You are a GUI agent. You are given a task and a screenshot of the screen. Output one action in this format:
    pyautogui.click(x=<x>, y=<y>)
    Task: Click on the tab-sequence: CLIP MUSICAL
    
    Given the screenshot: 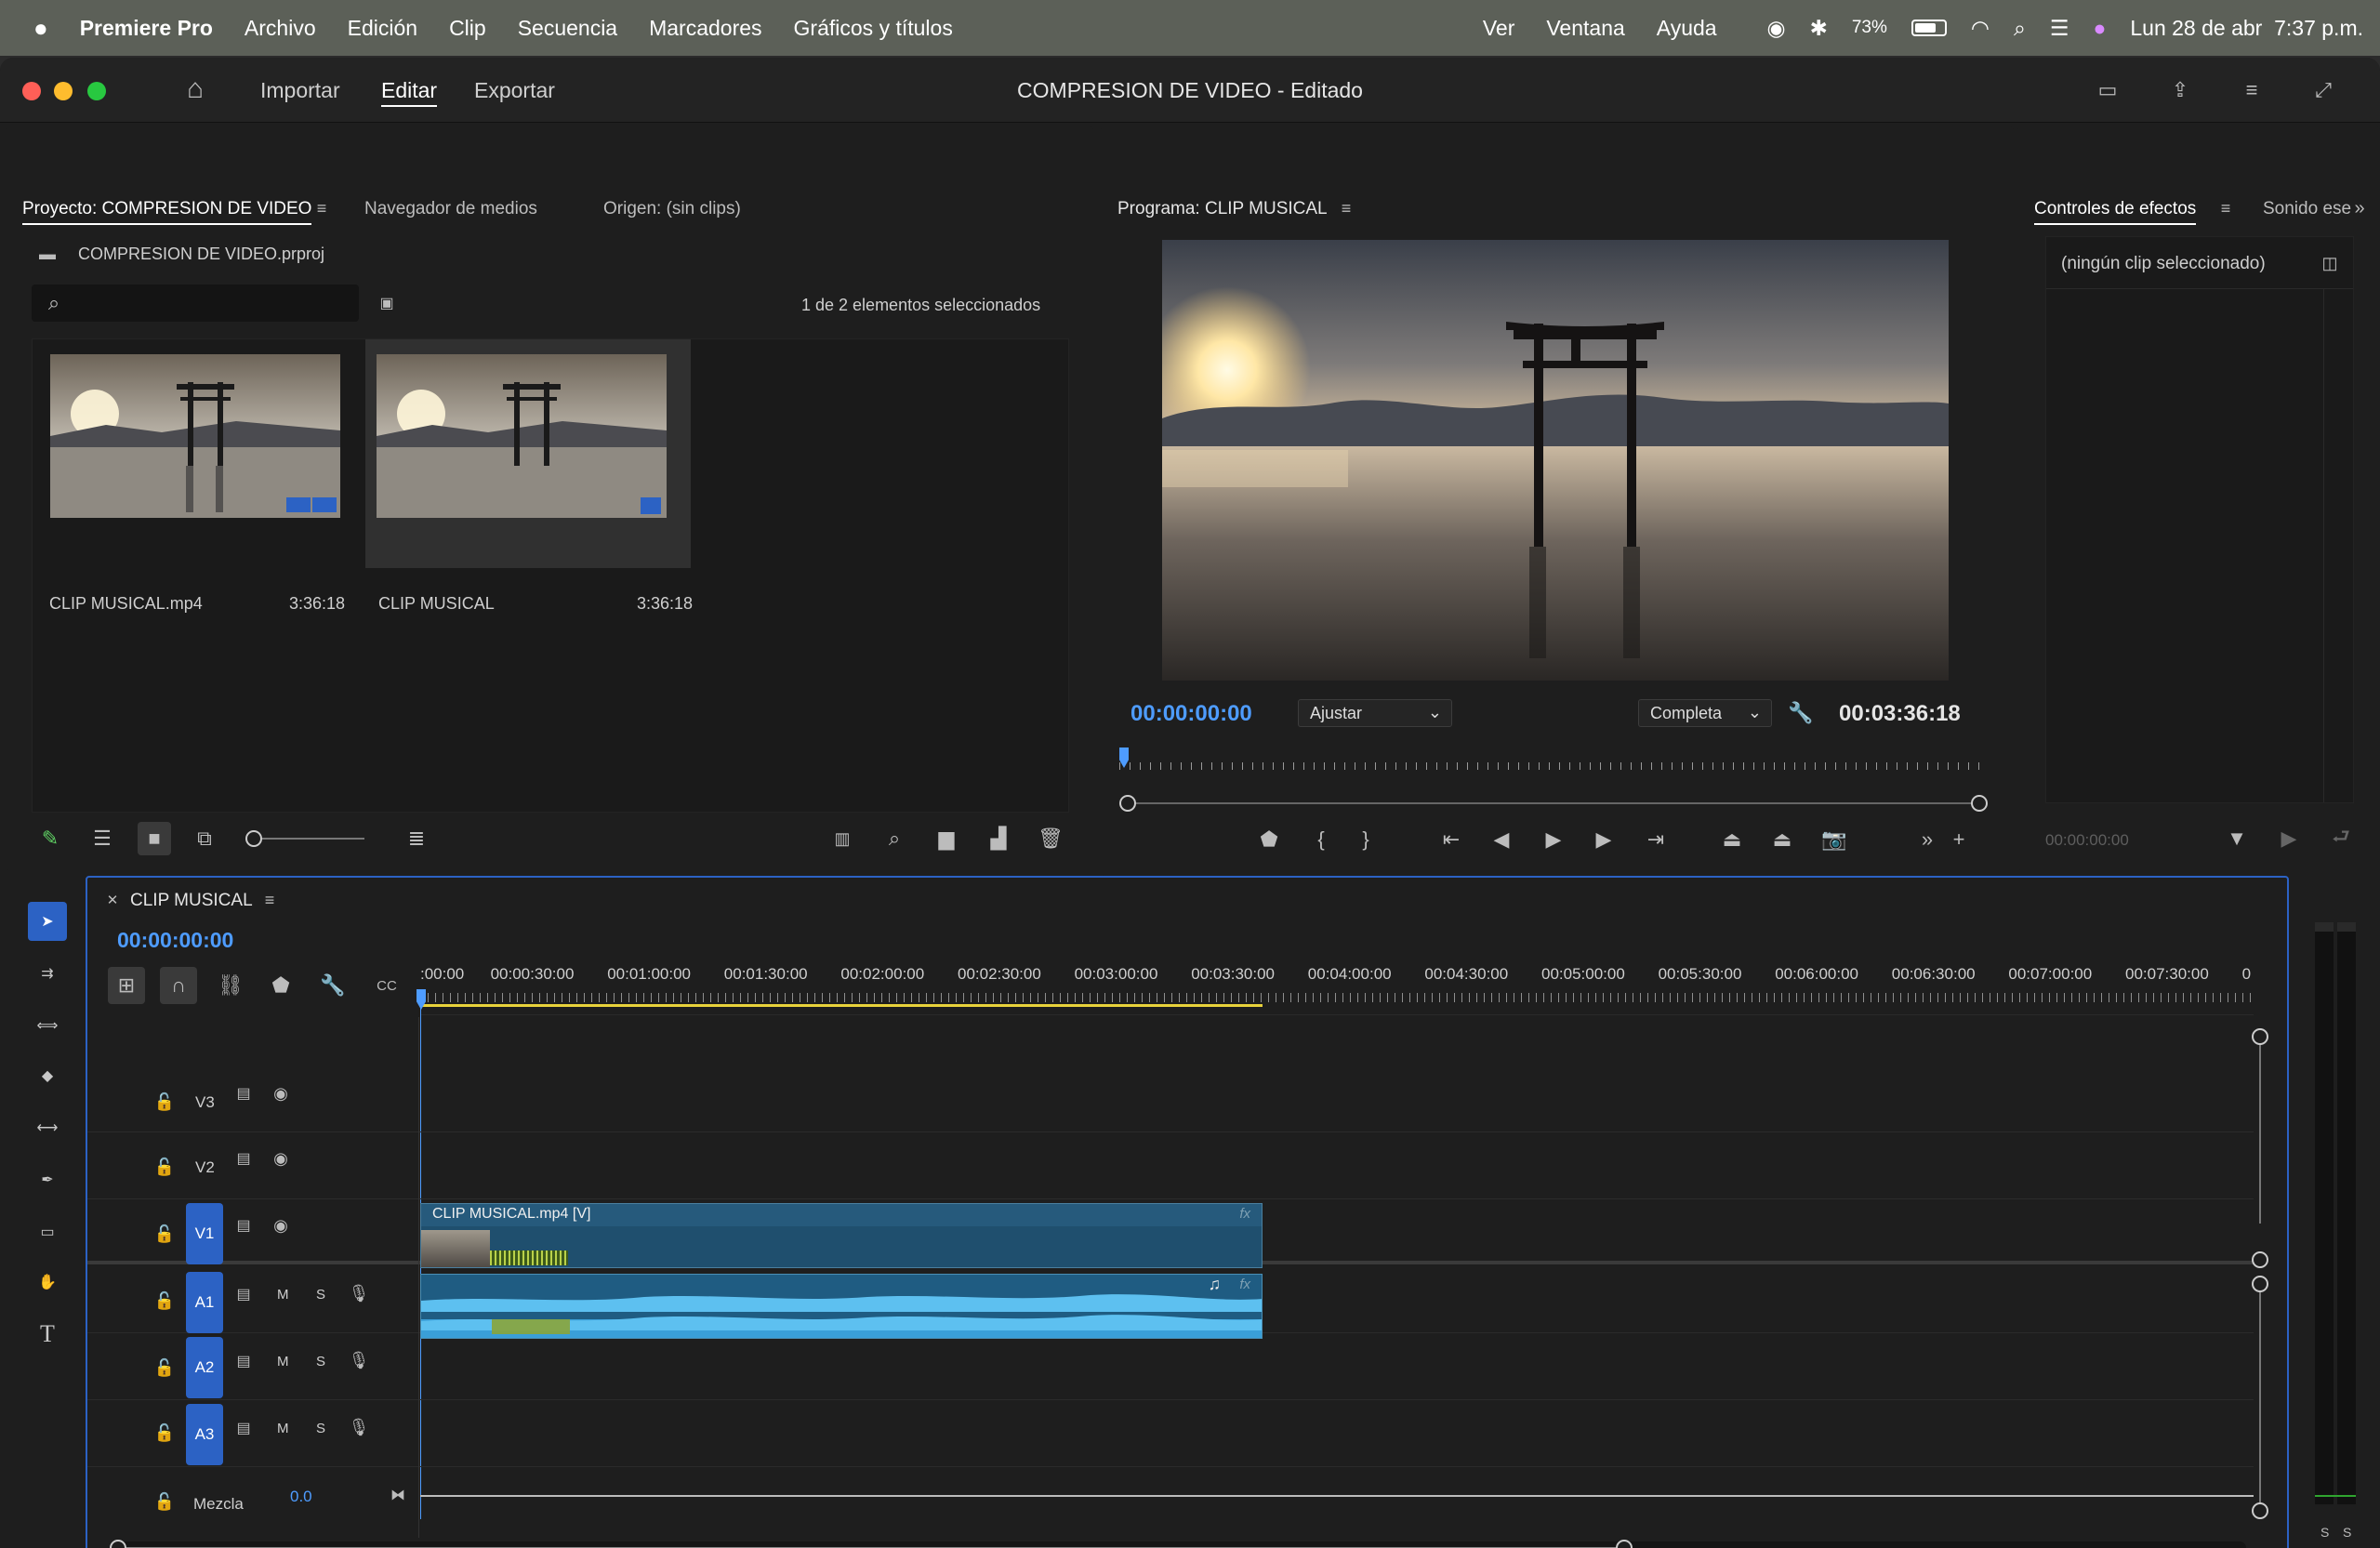 What is the action you would take?
    pyautogui.click(x=191, y=901)
    